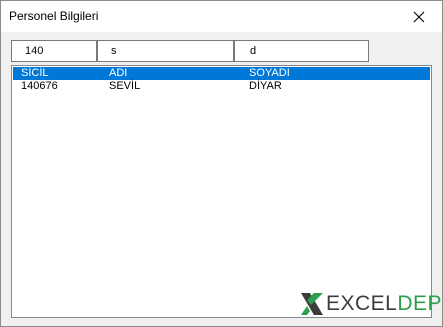  What do you see at coordinates (54, 51) in the screenshot?
I see `sicil-filter-input` at bounding box center [54, 51].